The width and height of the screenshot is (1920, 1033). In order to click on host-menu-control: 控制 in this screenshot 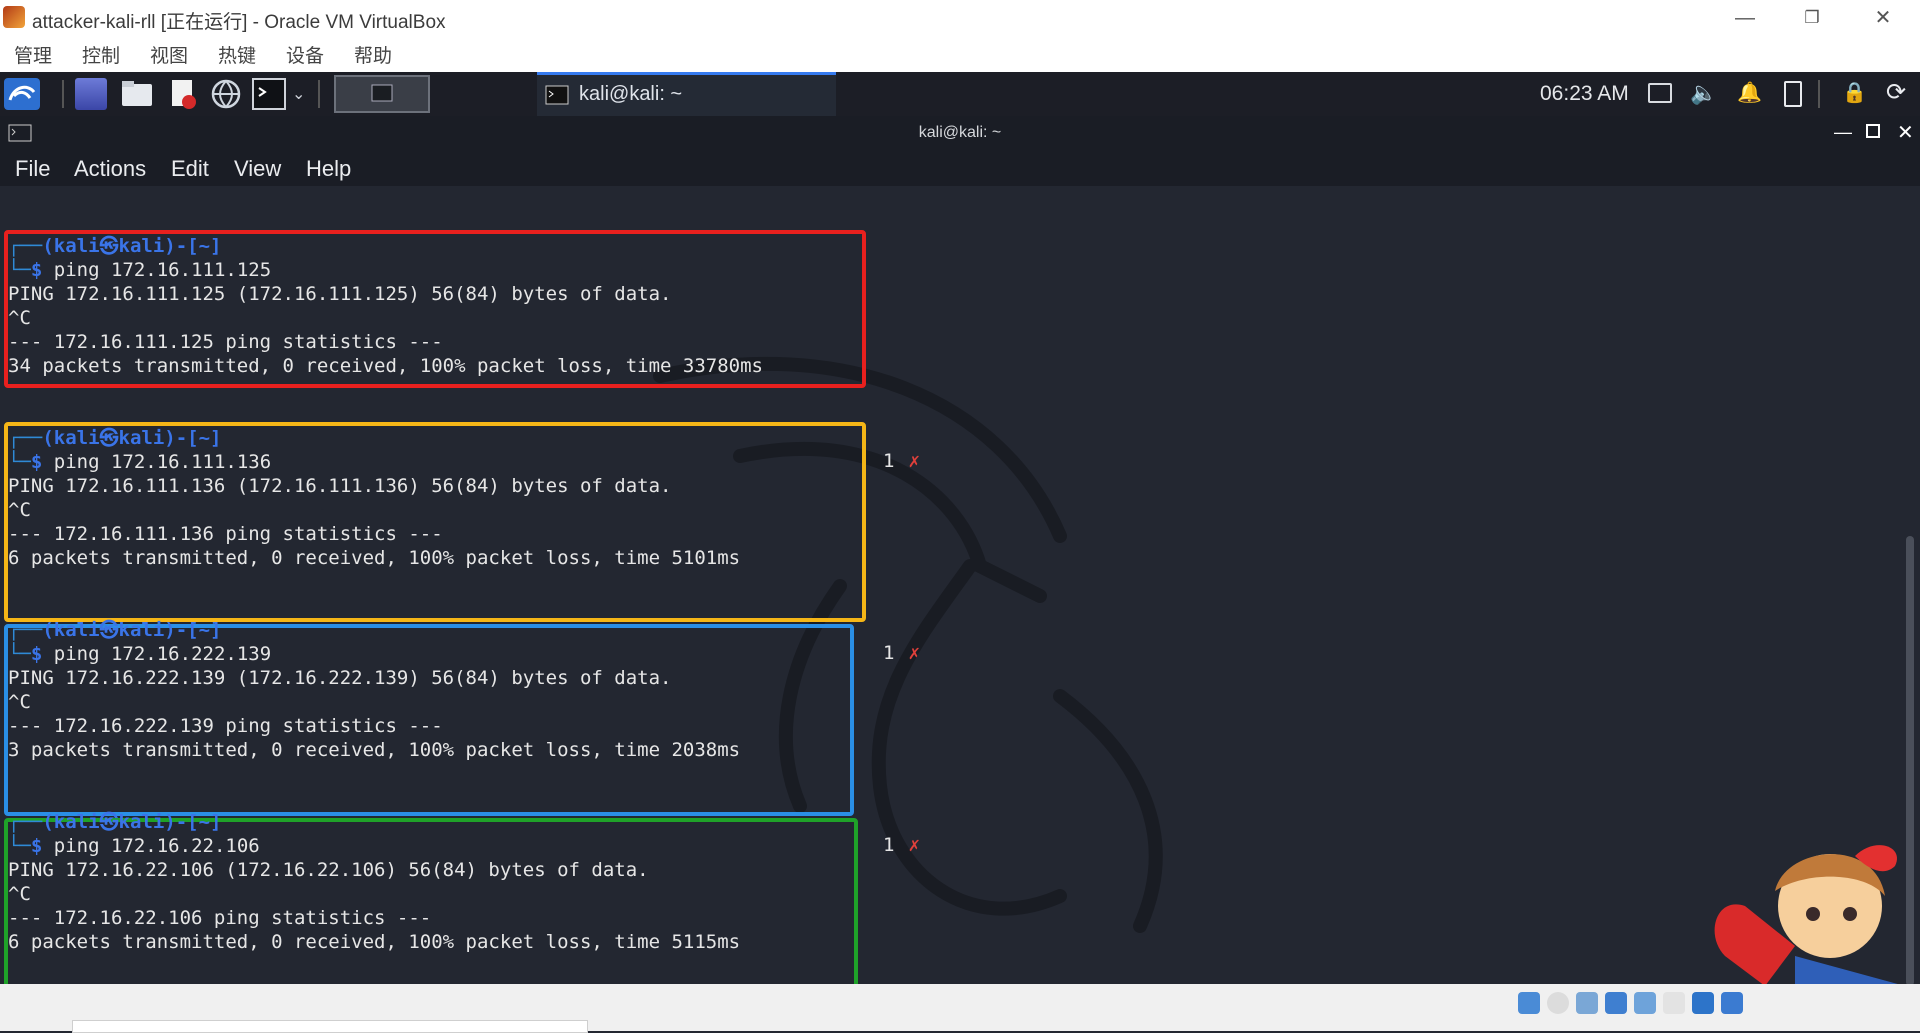, I will do `click(101, 54)`.